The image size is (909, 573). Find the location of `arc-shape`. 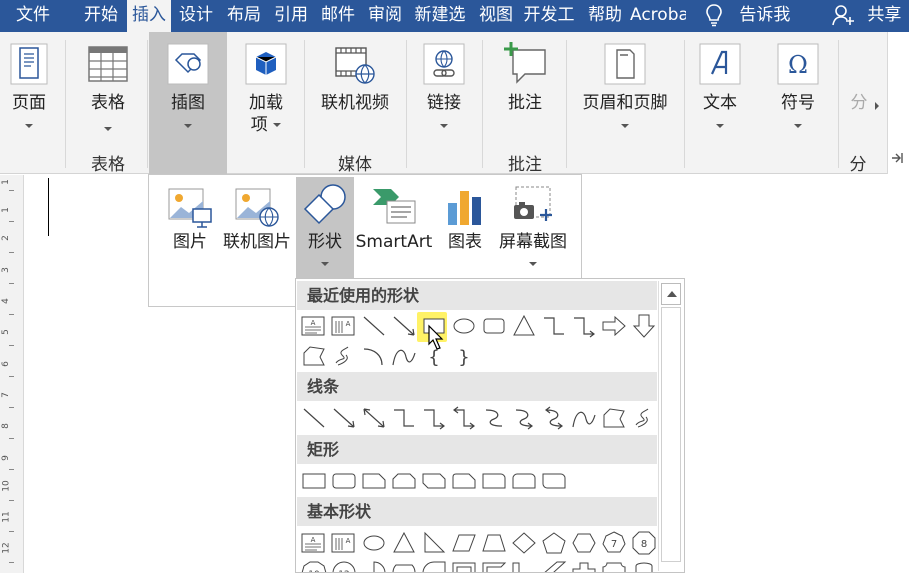

arc-shape is located at coordinates (374, 356).